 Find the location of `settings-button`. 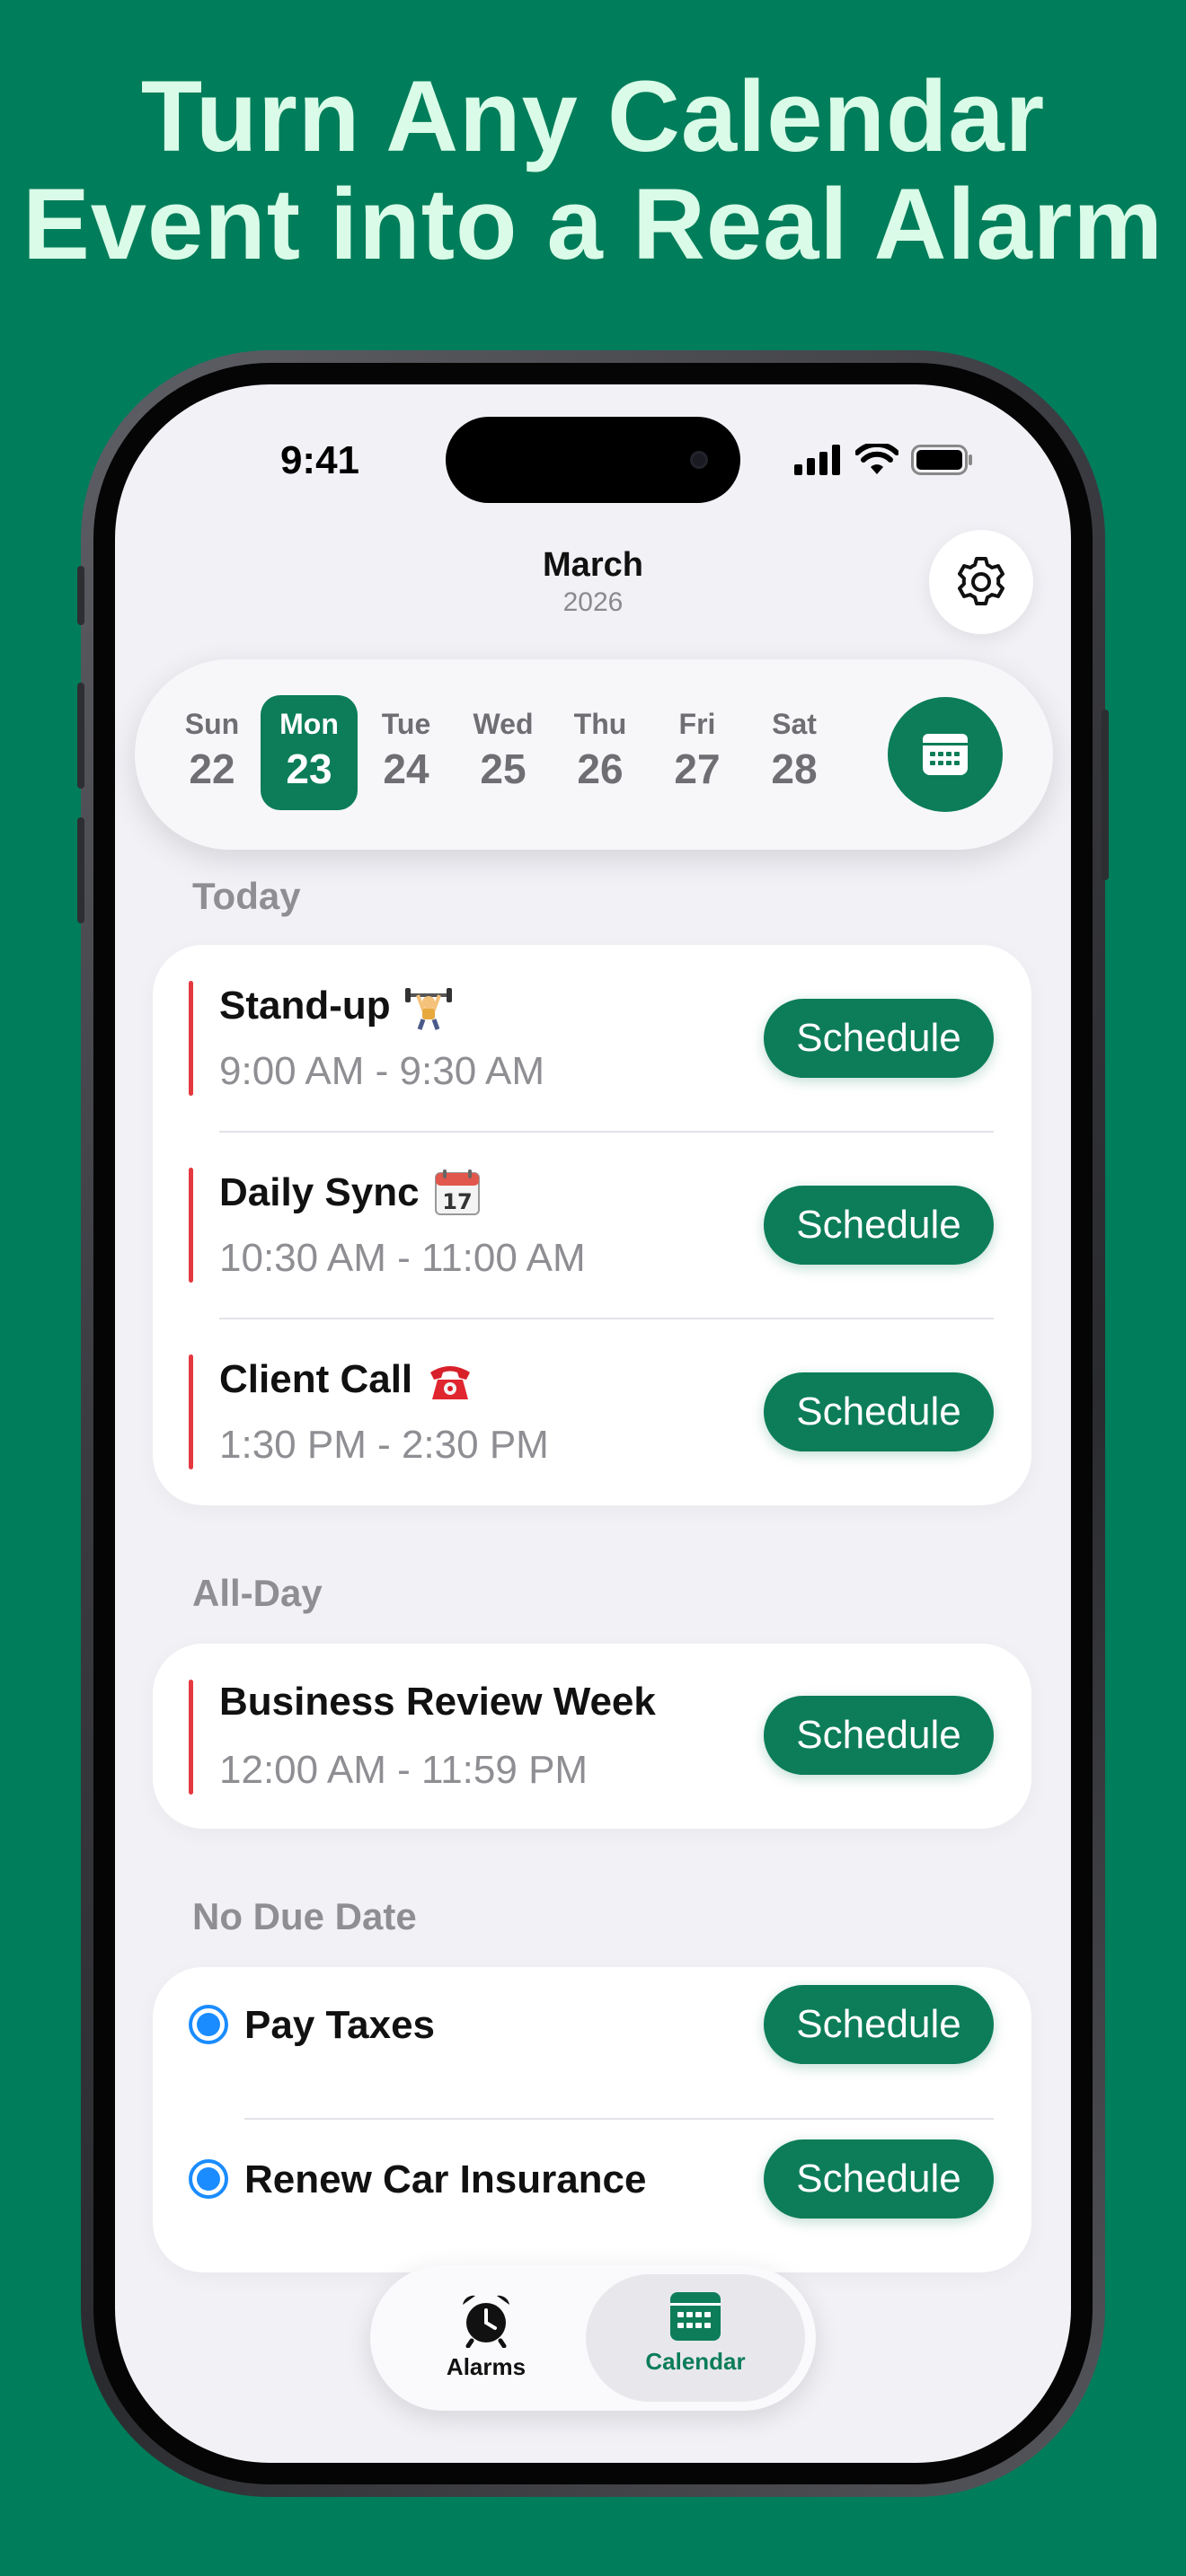

settings-button is located at coordinates (981, 582).